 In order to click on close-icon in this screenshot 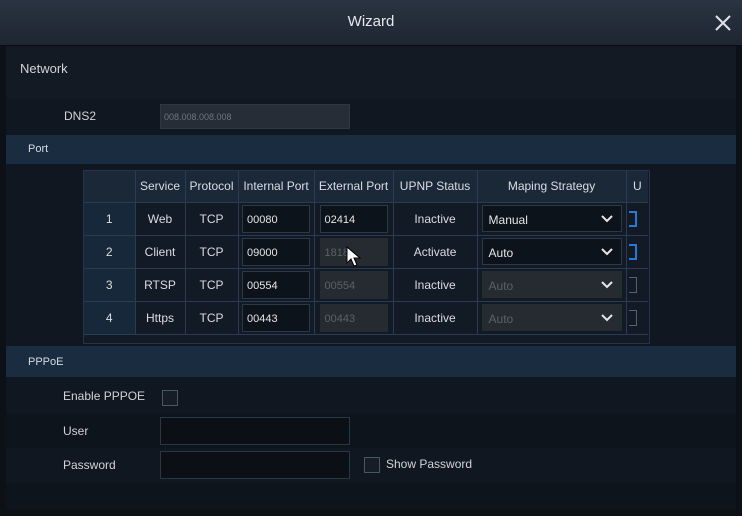, I will do `click(723, 23)`.